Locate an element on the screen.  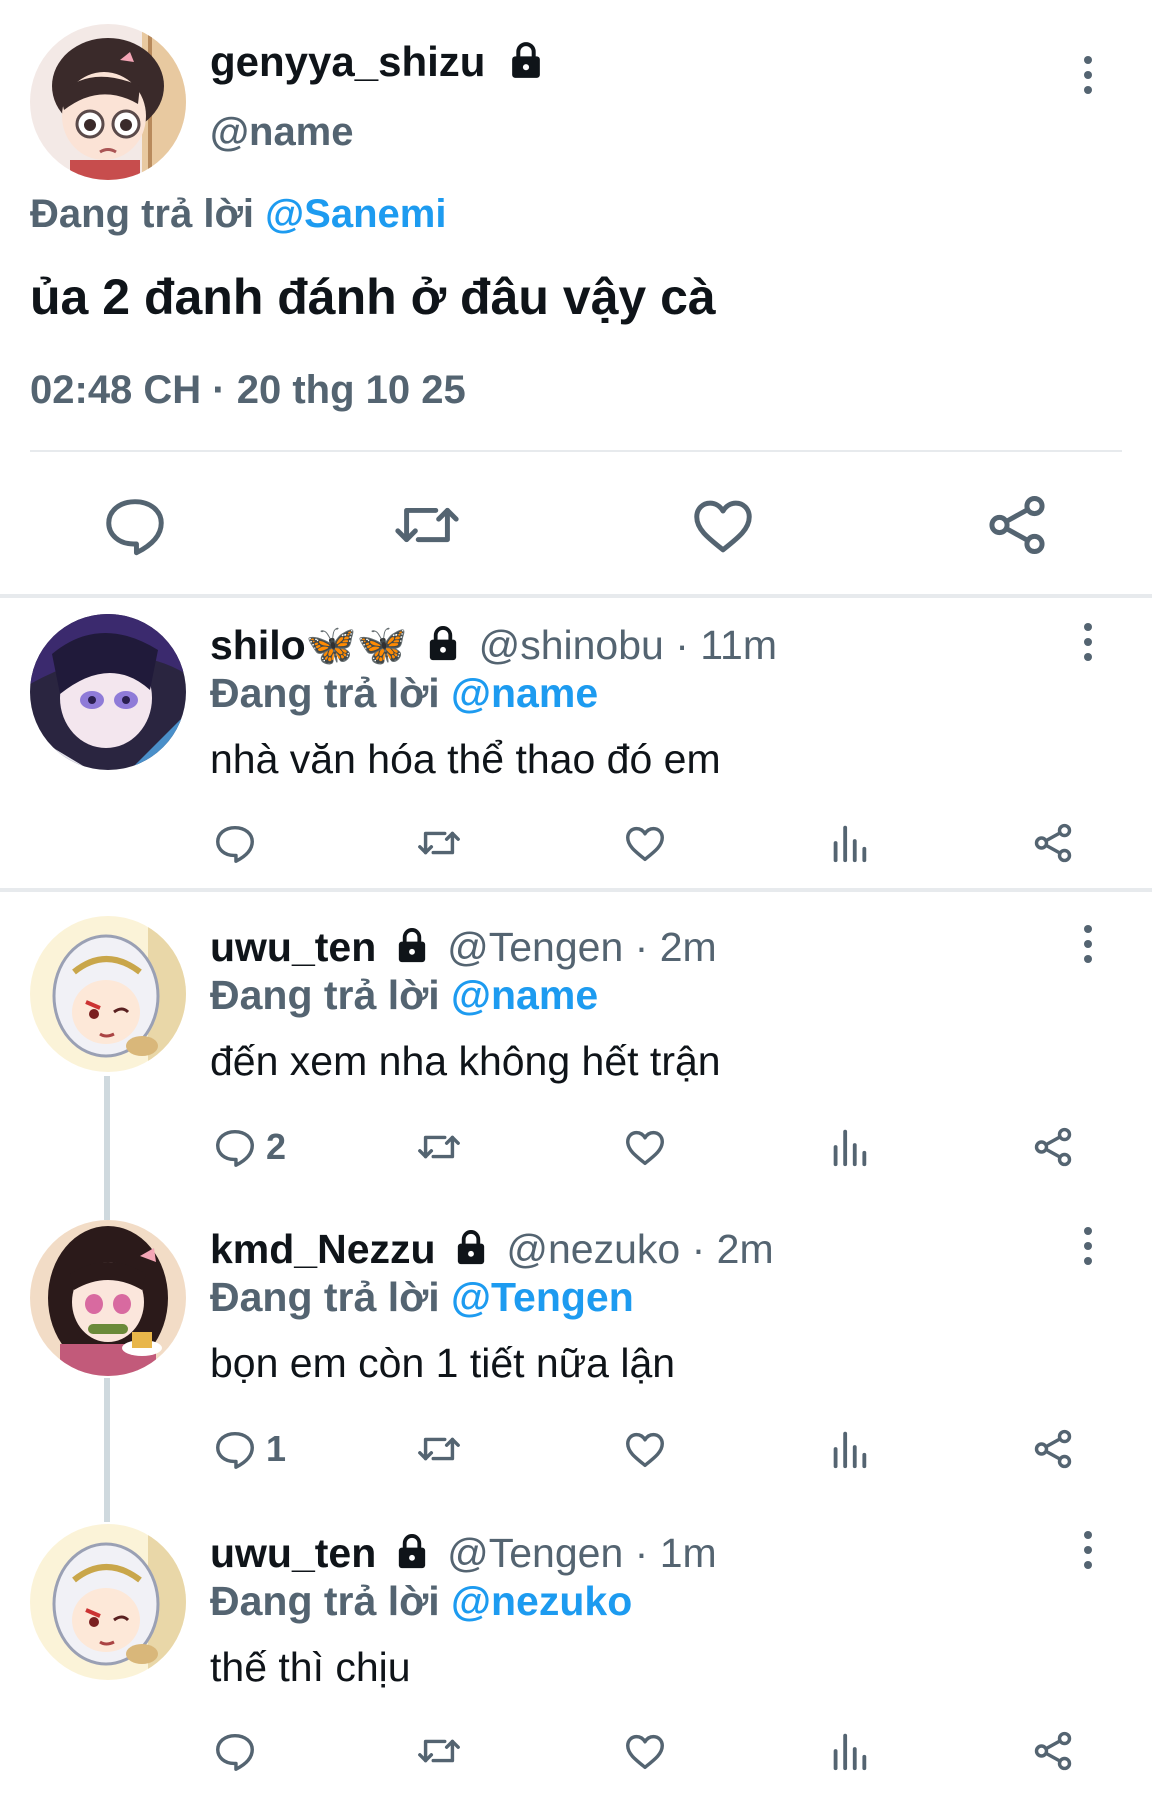
reply-time: · 1m is located at coordinates (676, 1553).